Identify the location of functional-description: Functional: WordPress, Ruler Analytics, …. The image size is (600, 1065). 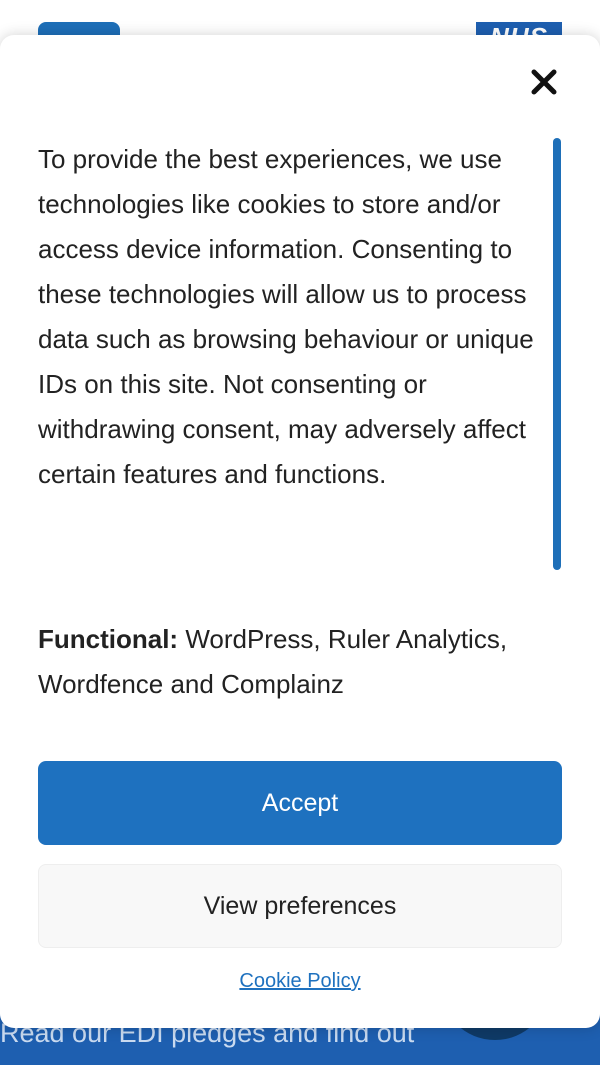
(298, 662).